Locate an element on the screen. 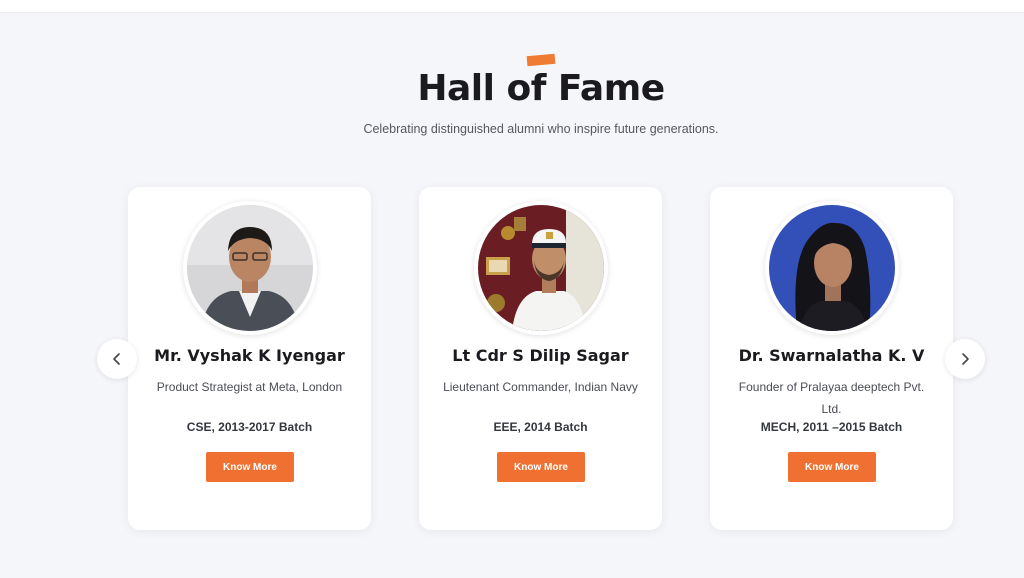  alumni-name: Mr. Vyshak K Iyengar is located at coordinates (249, 355).